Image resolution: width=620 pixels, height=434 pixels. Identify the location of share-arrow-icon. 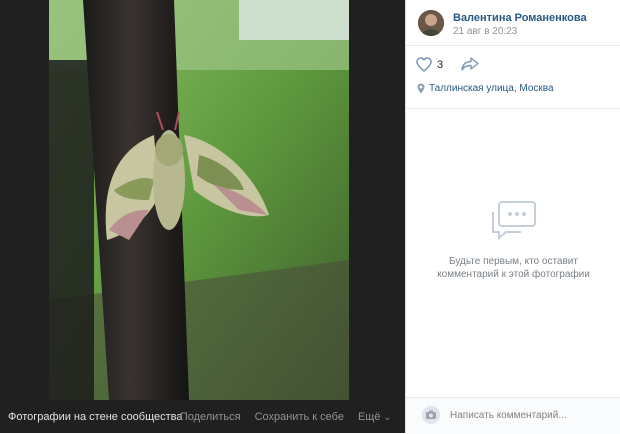
(470, 64).